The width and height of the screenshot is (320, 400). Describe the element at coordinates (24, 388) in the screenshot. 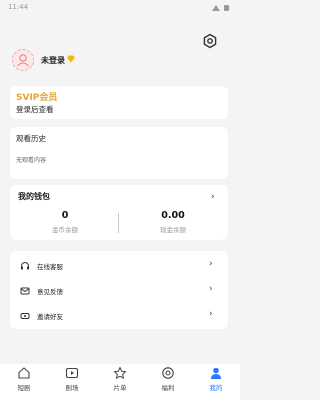

I see `nav-tab-label: 短剧` at that location.